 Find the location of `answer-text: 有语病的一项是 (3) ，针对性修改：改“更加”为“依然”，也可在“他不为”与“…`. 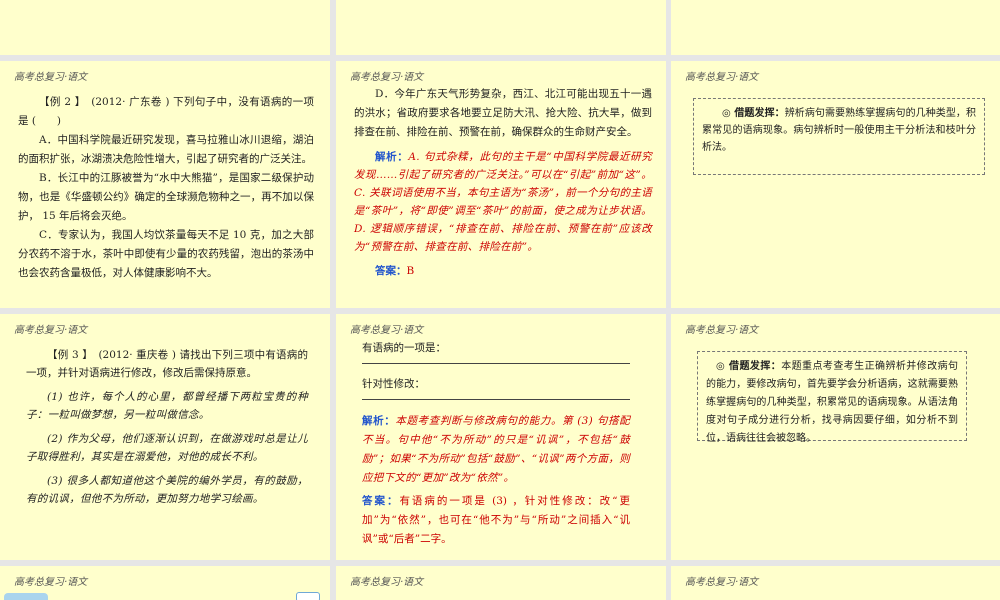

answer-text: 有语病的一项是 (3) ，针对性修改：改“更加”为“依然”，也可在“他不为”与“… is located at coordinates (496, 520).